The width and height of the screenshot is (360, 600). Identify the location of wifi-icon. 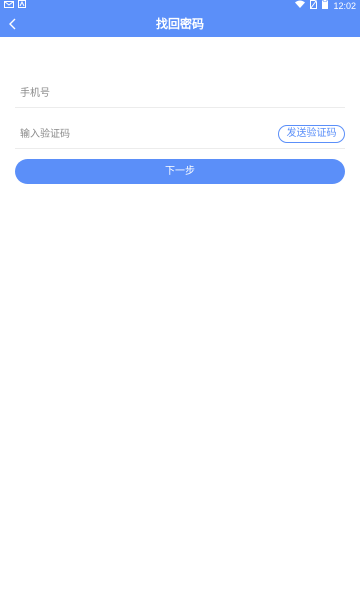
(300, 6).